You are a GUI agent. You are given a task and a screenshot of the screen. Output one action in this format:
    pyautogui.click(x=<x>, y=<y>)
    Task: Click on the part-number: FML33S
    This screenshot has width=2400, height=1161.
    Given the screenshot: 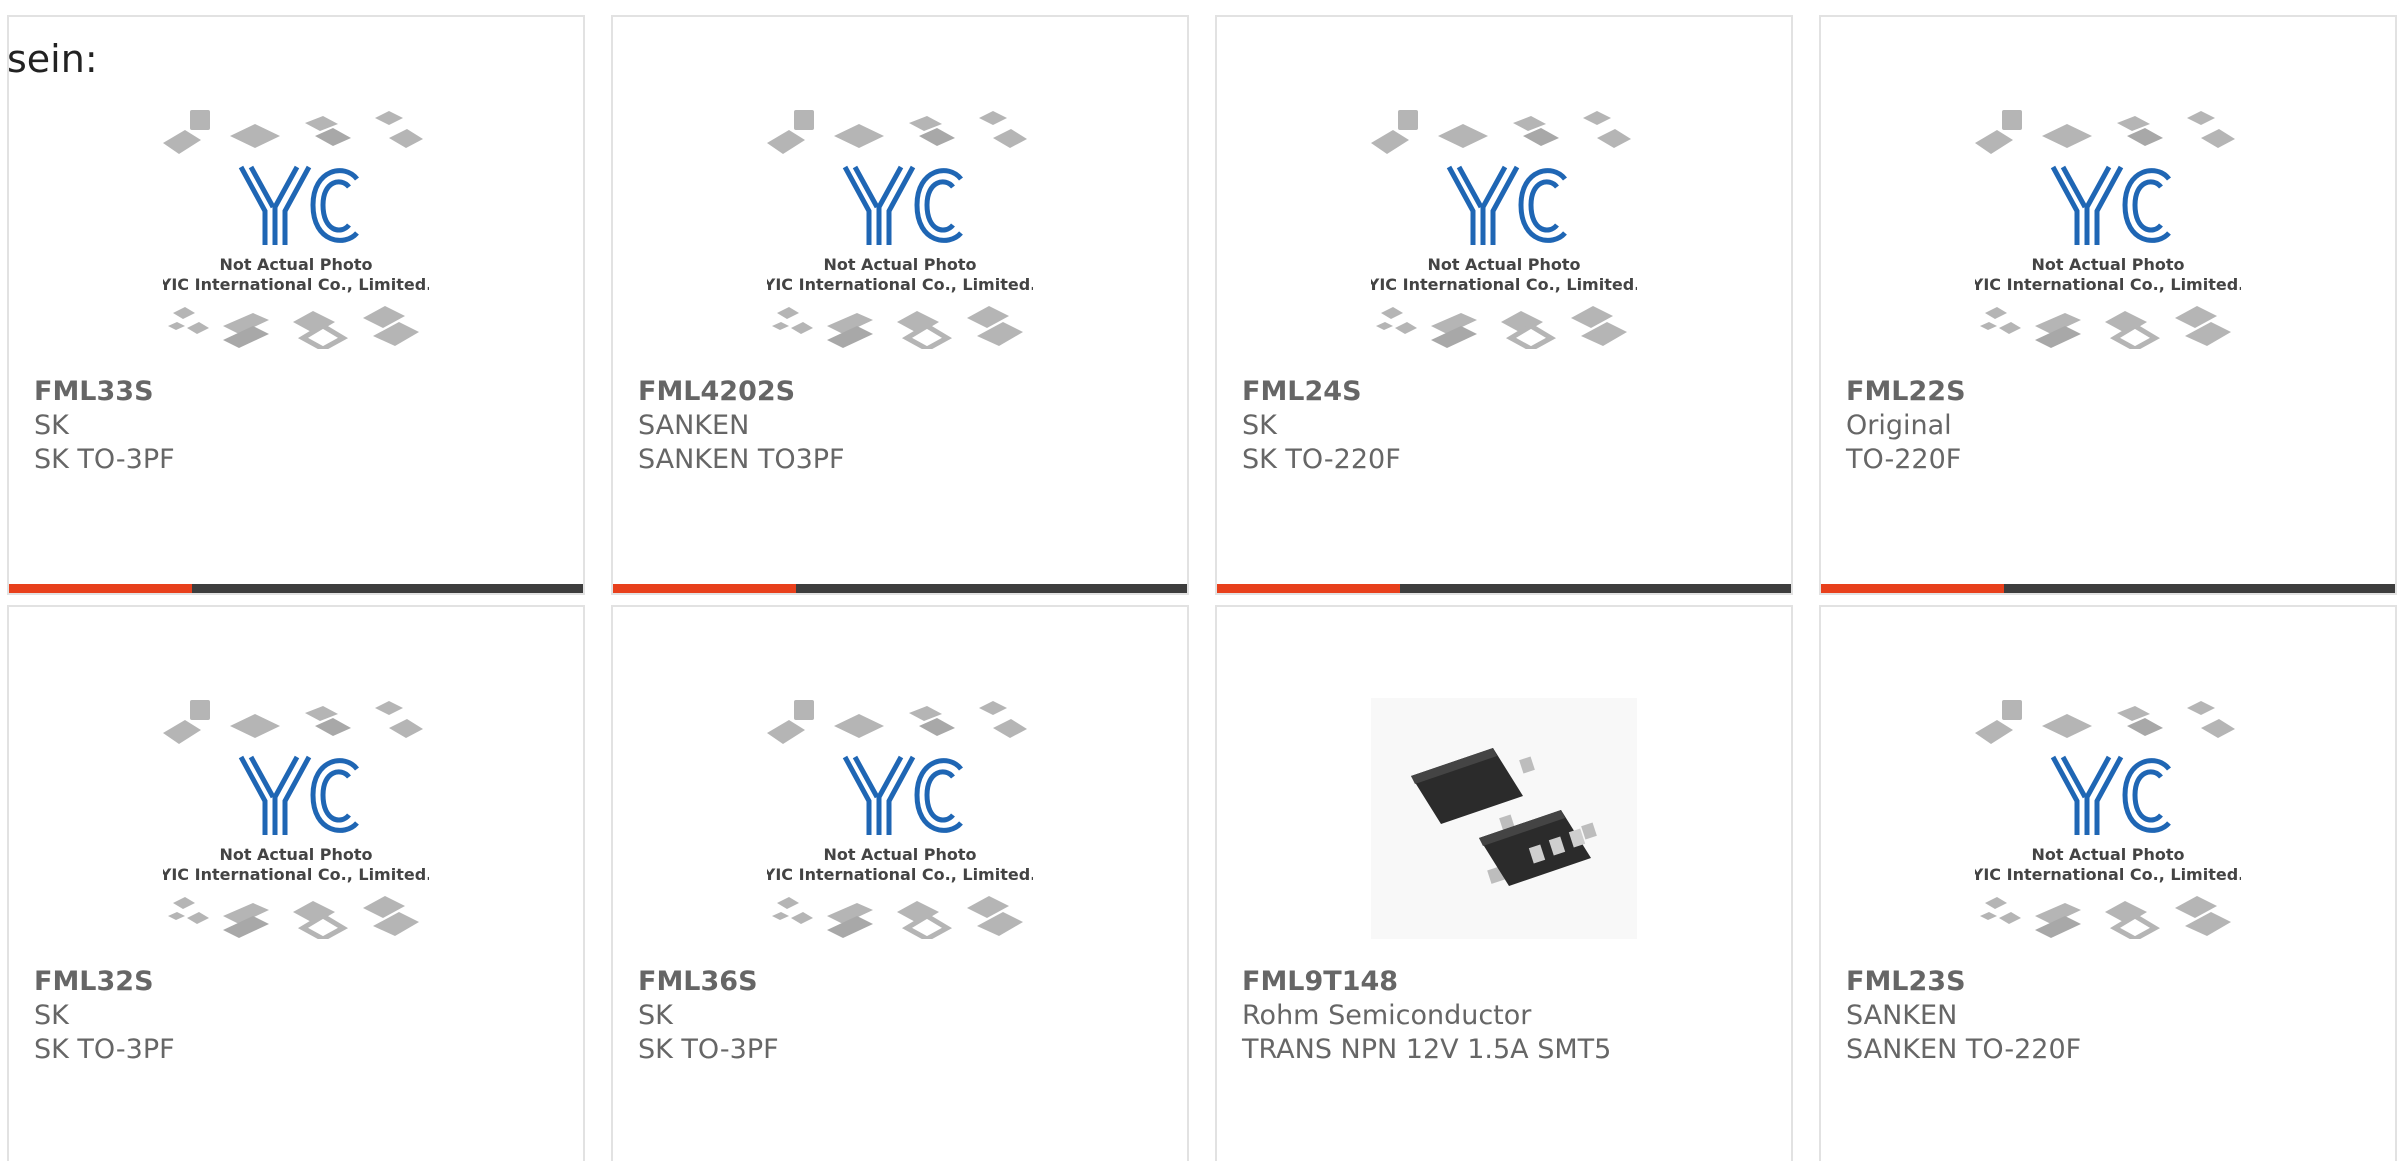 What is the action you would take?
    pyautogui.click(x=94, y=392)
    